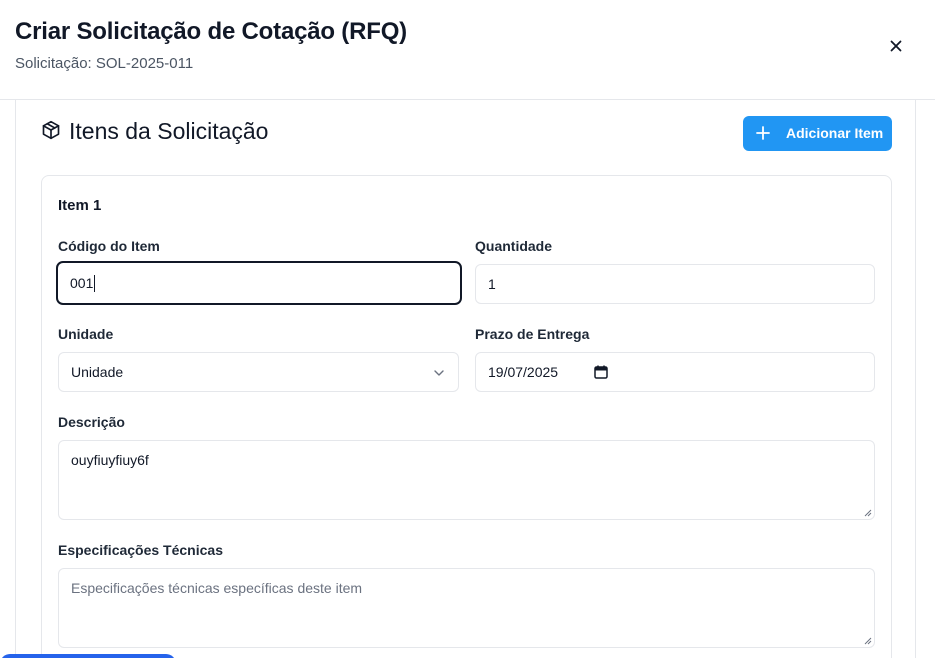 This screenshot has width=935, height=658. Describe the element at coordinates (466, 480) in the screenshot. I see `description-textarea: ouyfiuyfiuy6f` at that location.